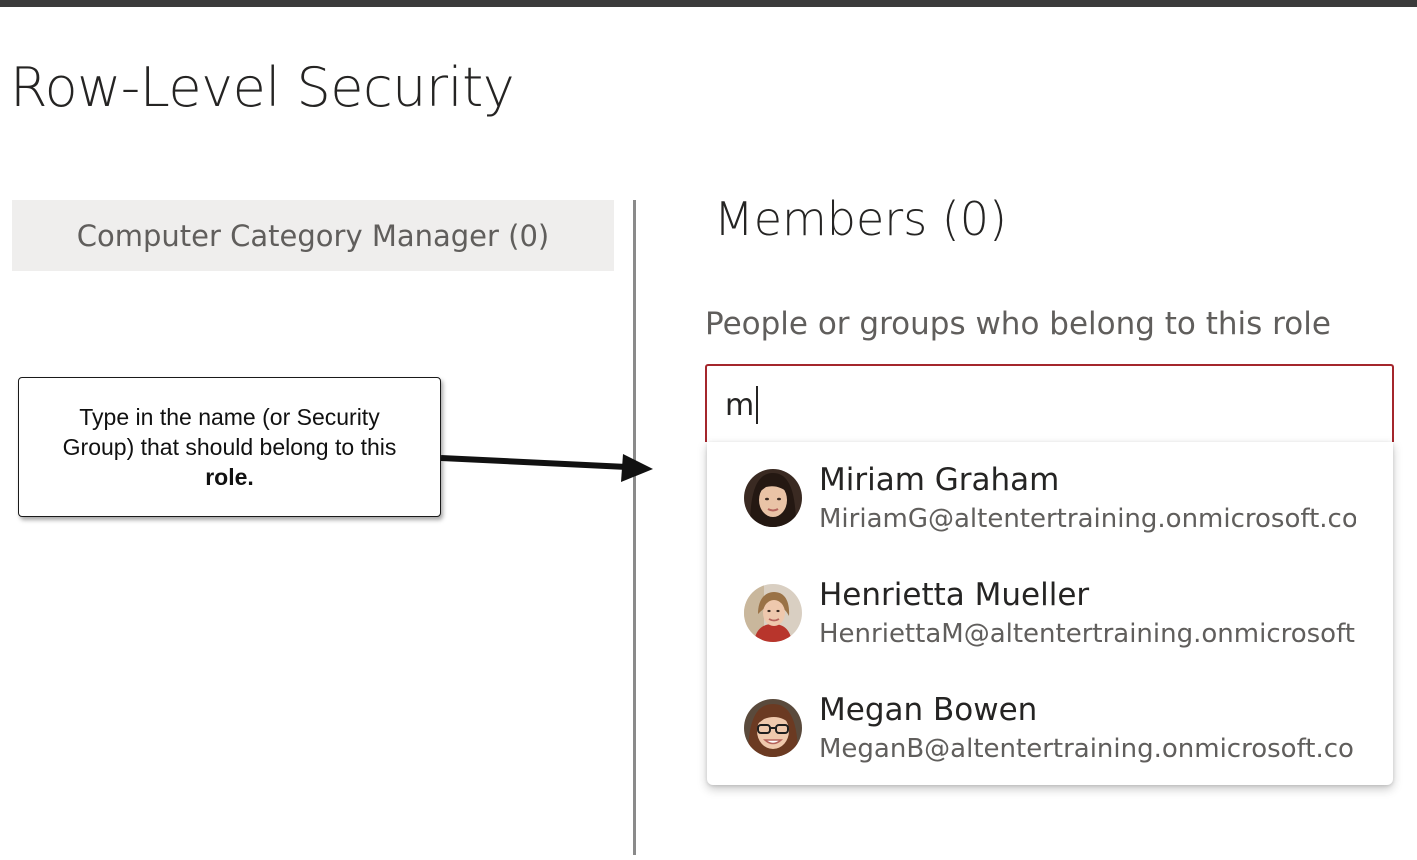  I want to click on role-item-label: Computer Category Manager (0), so click(313, 235).